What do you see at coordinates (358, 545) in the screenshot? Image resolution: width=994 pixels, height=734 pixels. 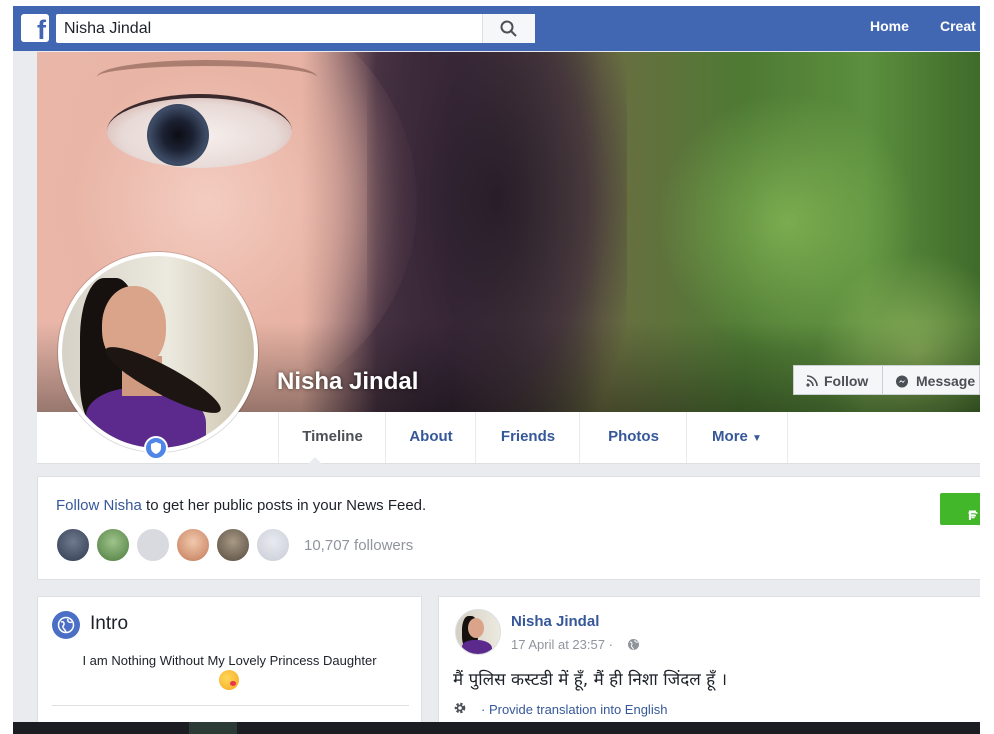 I see `followers-count: 10,707 followers` at bounding box center [358, 545].